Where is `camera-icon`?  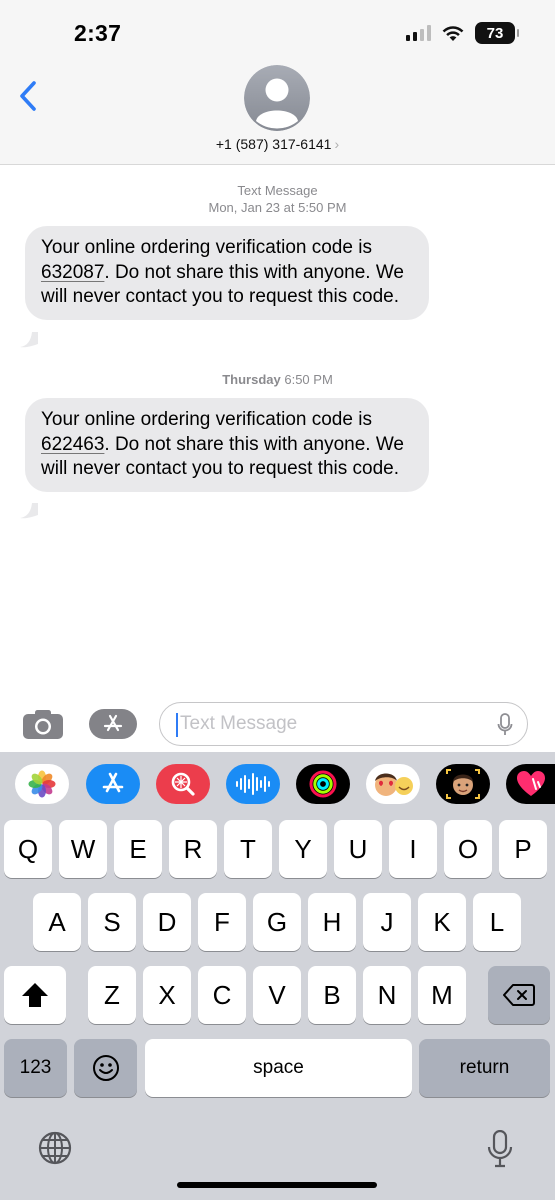 camera-icon is located at coordinates (43, 724).